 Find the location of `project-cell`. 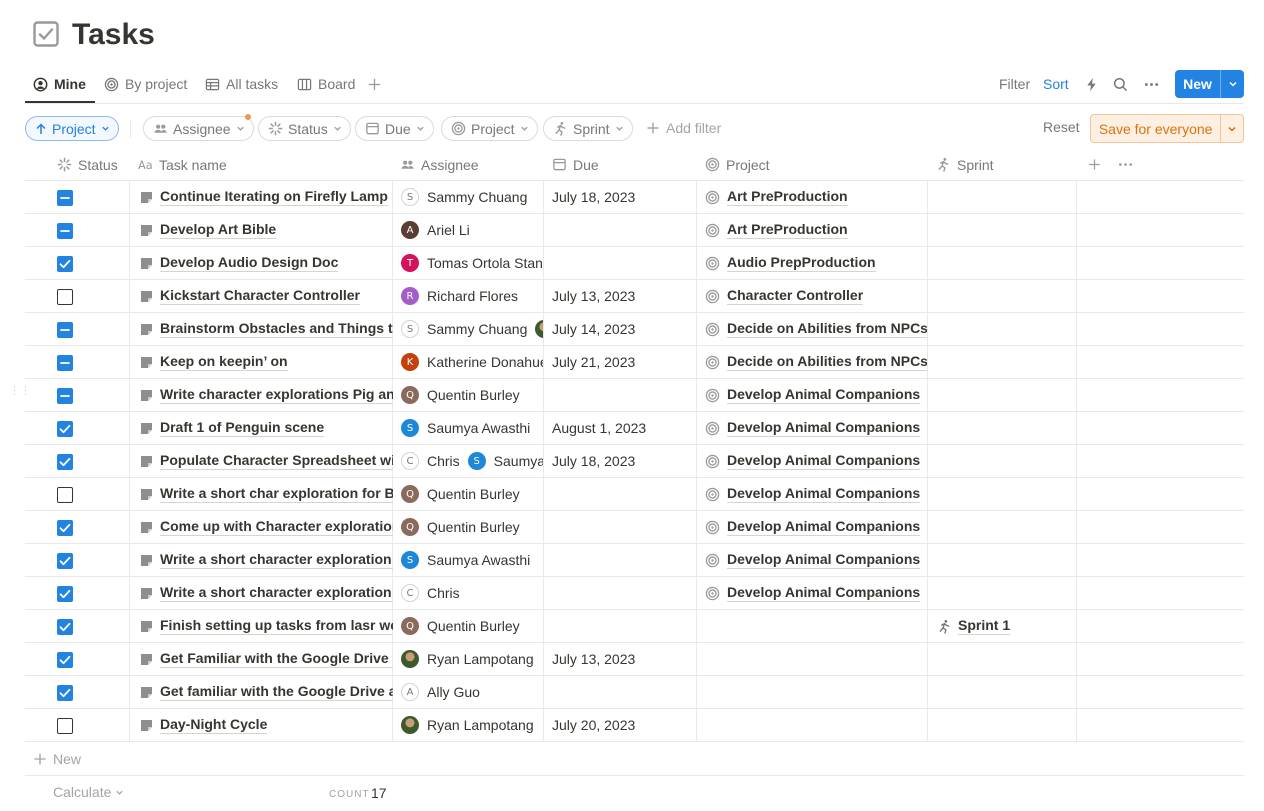

project-cell is located at coordinates (816, 659).